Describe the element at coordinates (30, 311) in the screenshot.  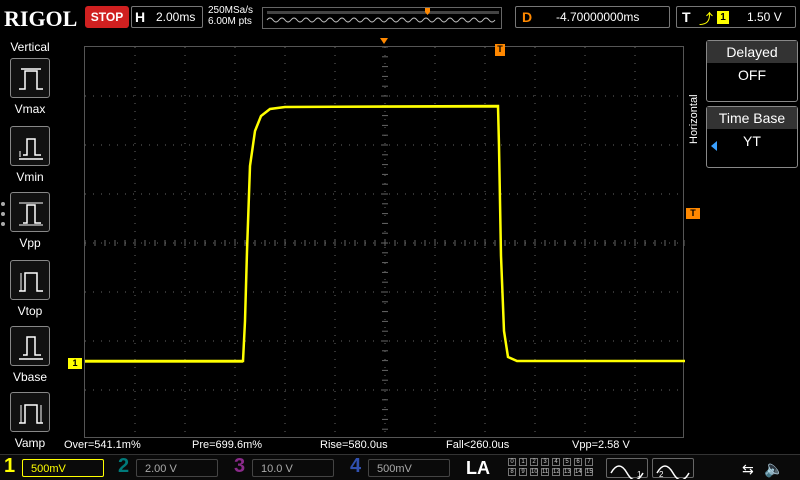
I see `vtop-label: Vtop` at that location.